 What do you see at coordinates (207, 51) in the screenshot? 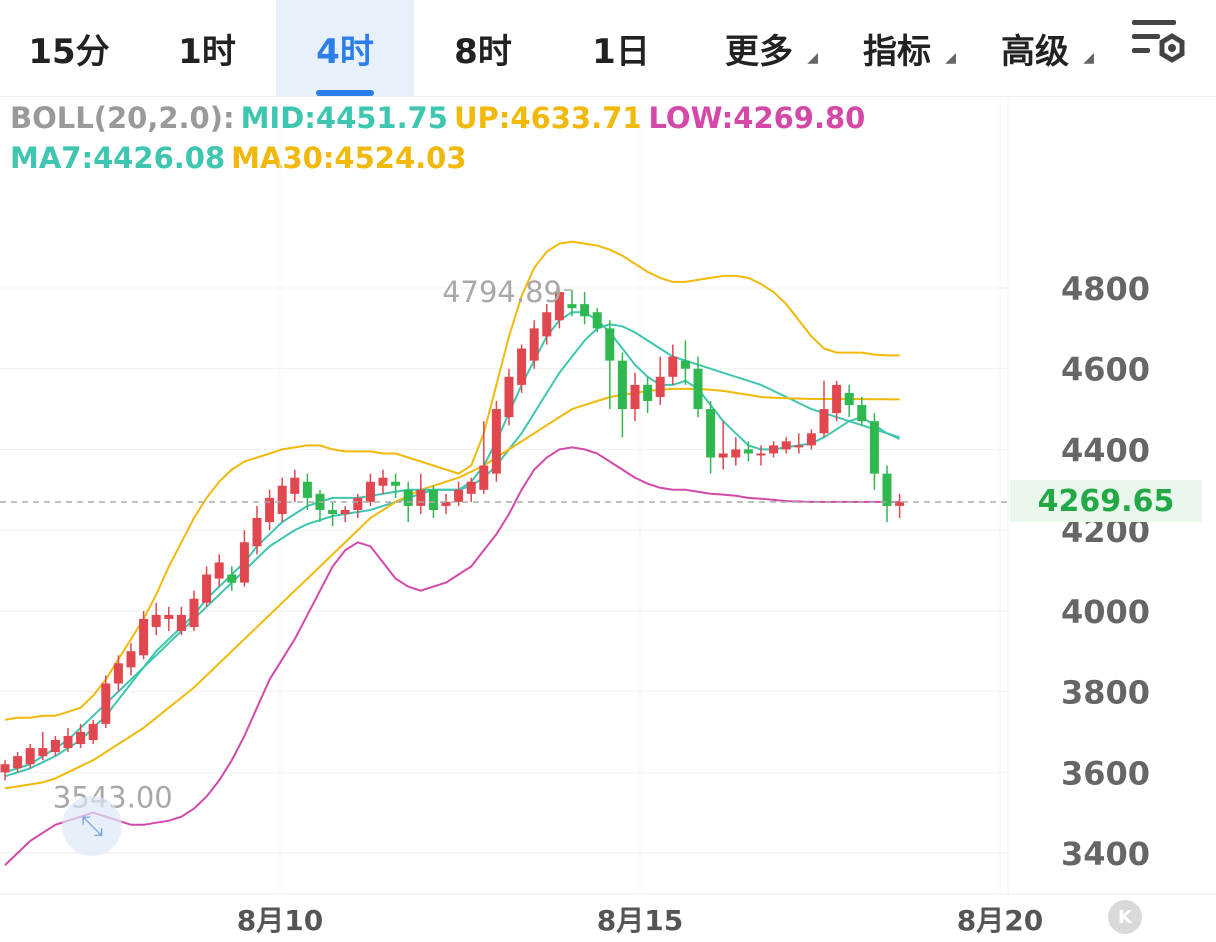
I see `tab-label: 1时` at bounding box center [207, 51].